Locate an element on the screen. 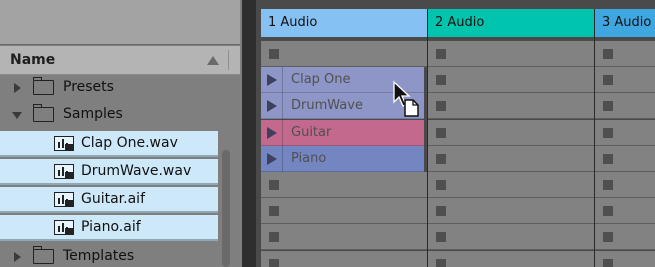  browser-item-label: Presets is located at coordinates (88, 87).